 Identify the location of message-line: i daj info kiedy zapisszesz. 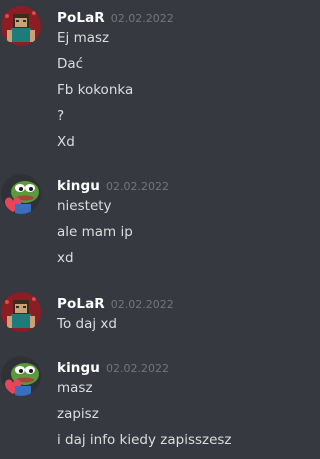
(144, 440).